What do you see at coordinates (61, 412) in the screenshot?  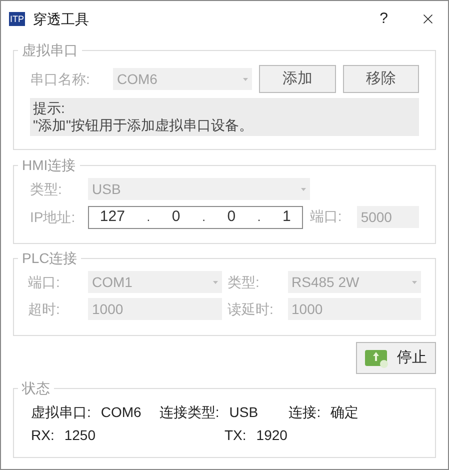 I see `status-label: 虚拟串口:` at bounding box center [61, 412].